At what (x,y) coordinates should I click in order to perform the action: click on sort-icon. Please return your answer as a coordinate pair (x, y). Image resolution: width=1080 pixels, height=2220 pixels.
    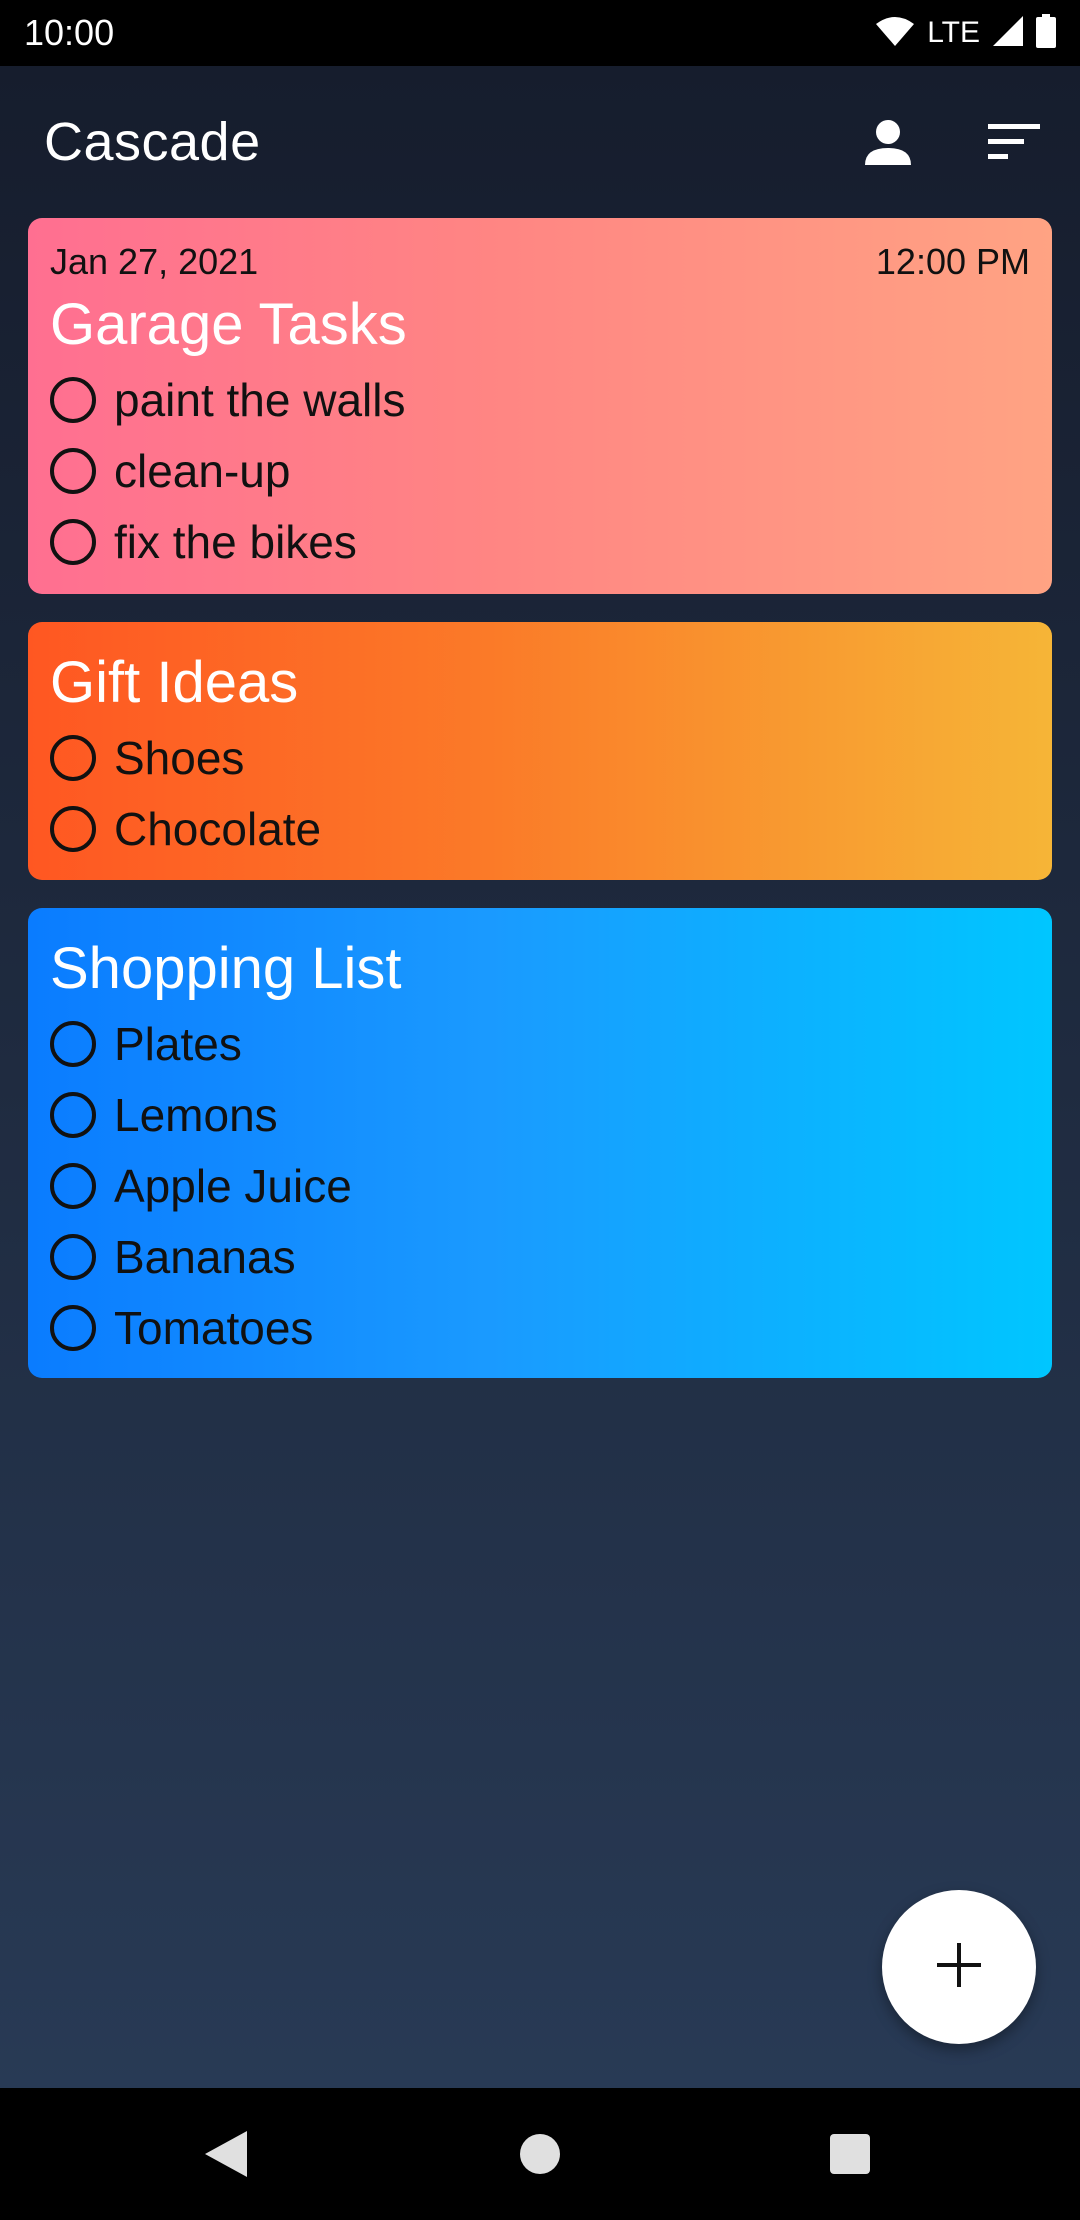
    Looking at the image, I should click on (1014, 142).